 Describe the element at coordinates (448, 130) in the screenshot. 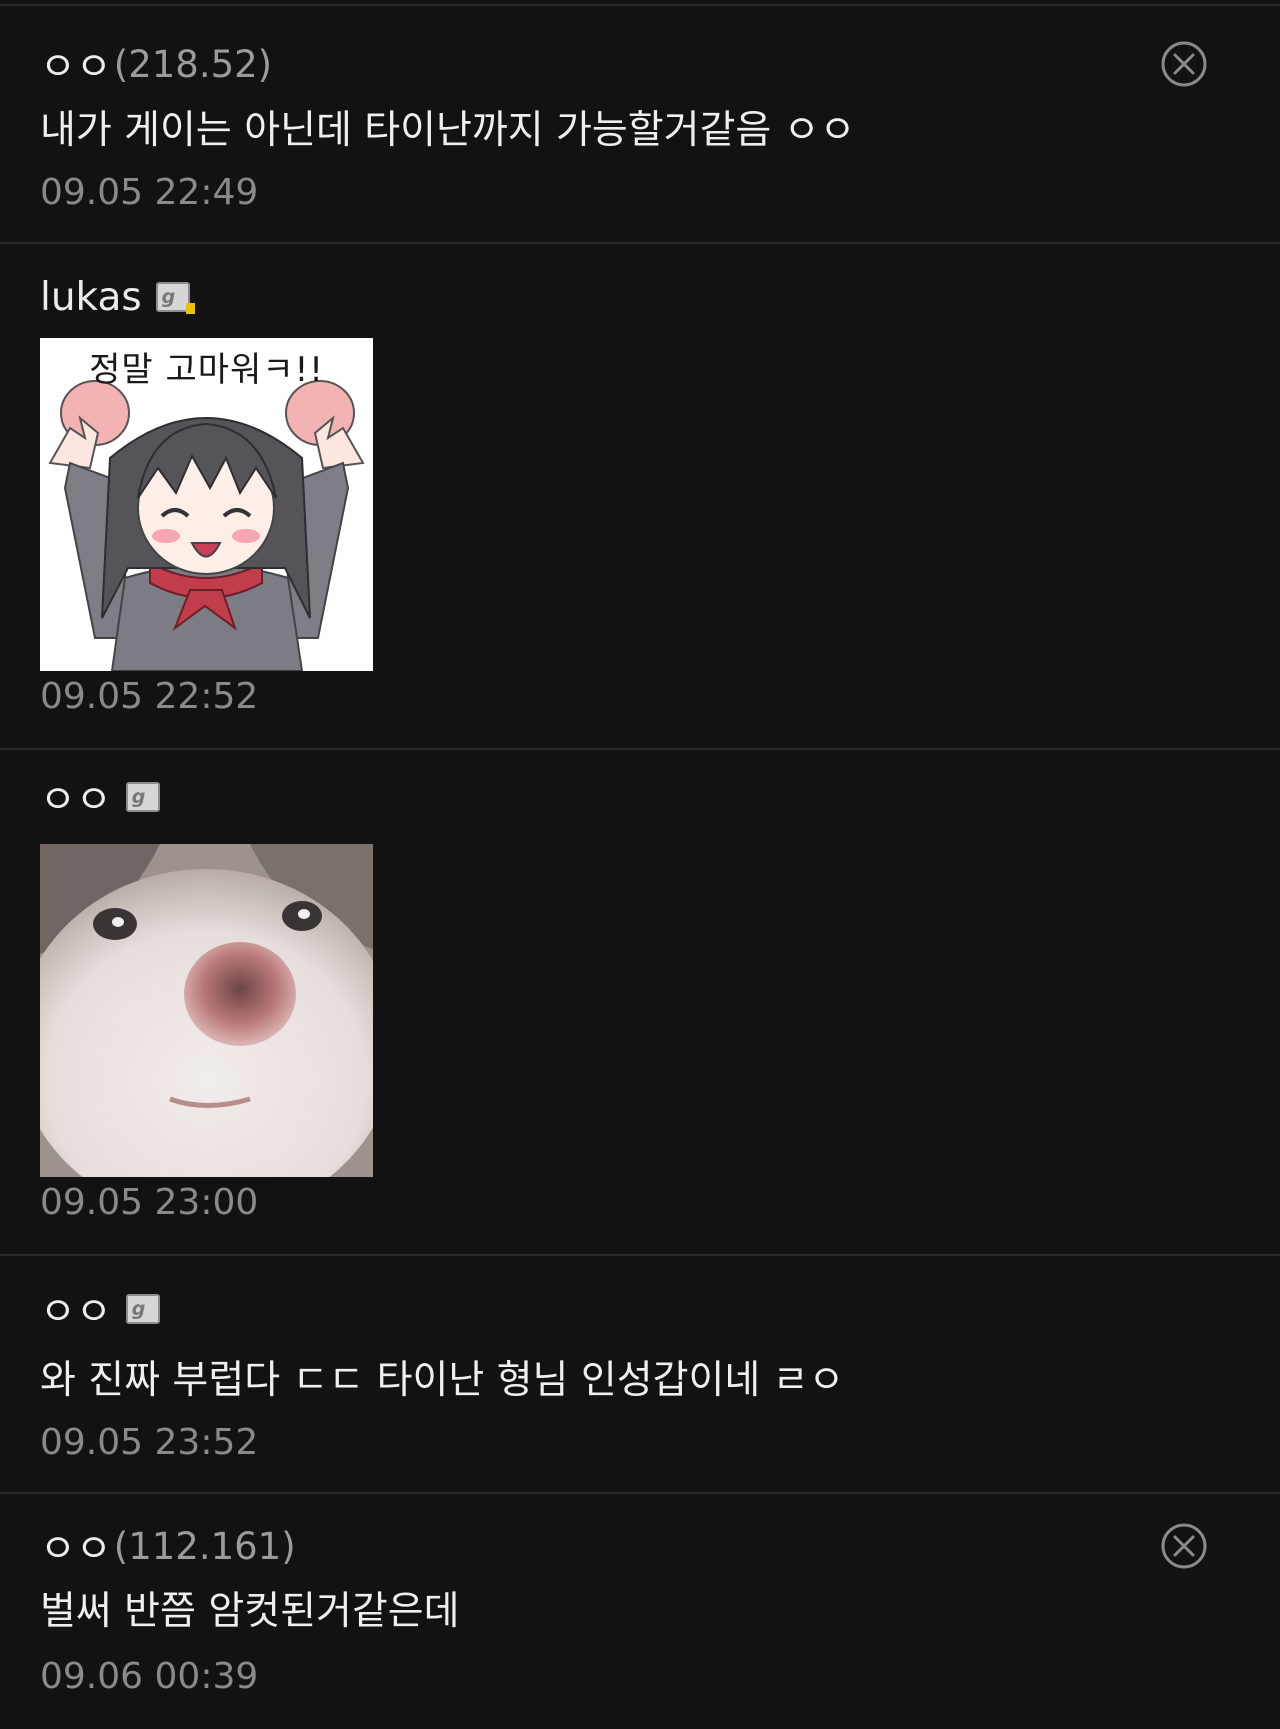

I see `comment-text: 내가 게이는 아닌데 타이난까지 가능할거같음 ㅇㅇ` at that location.